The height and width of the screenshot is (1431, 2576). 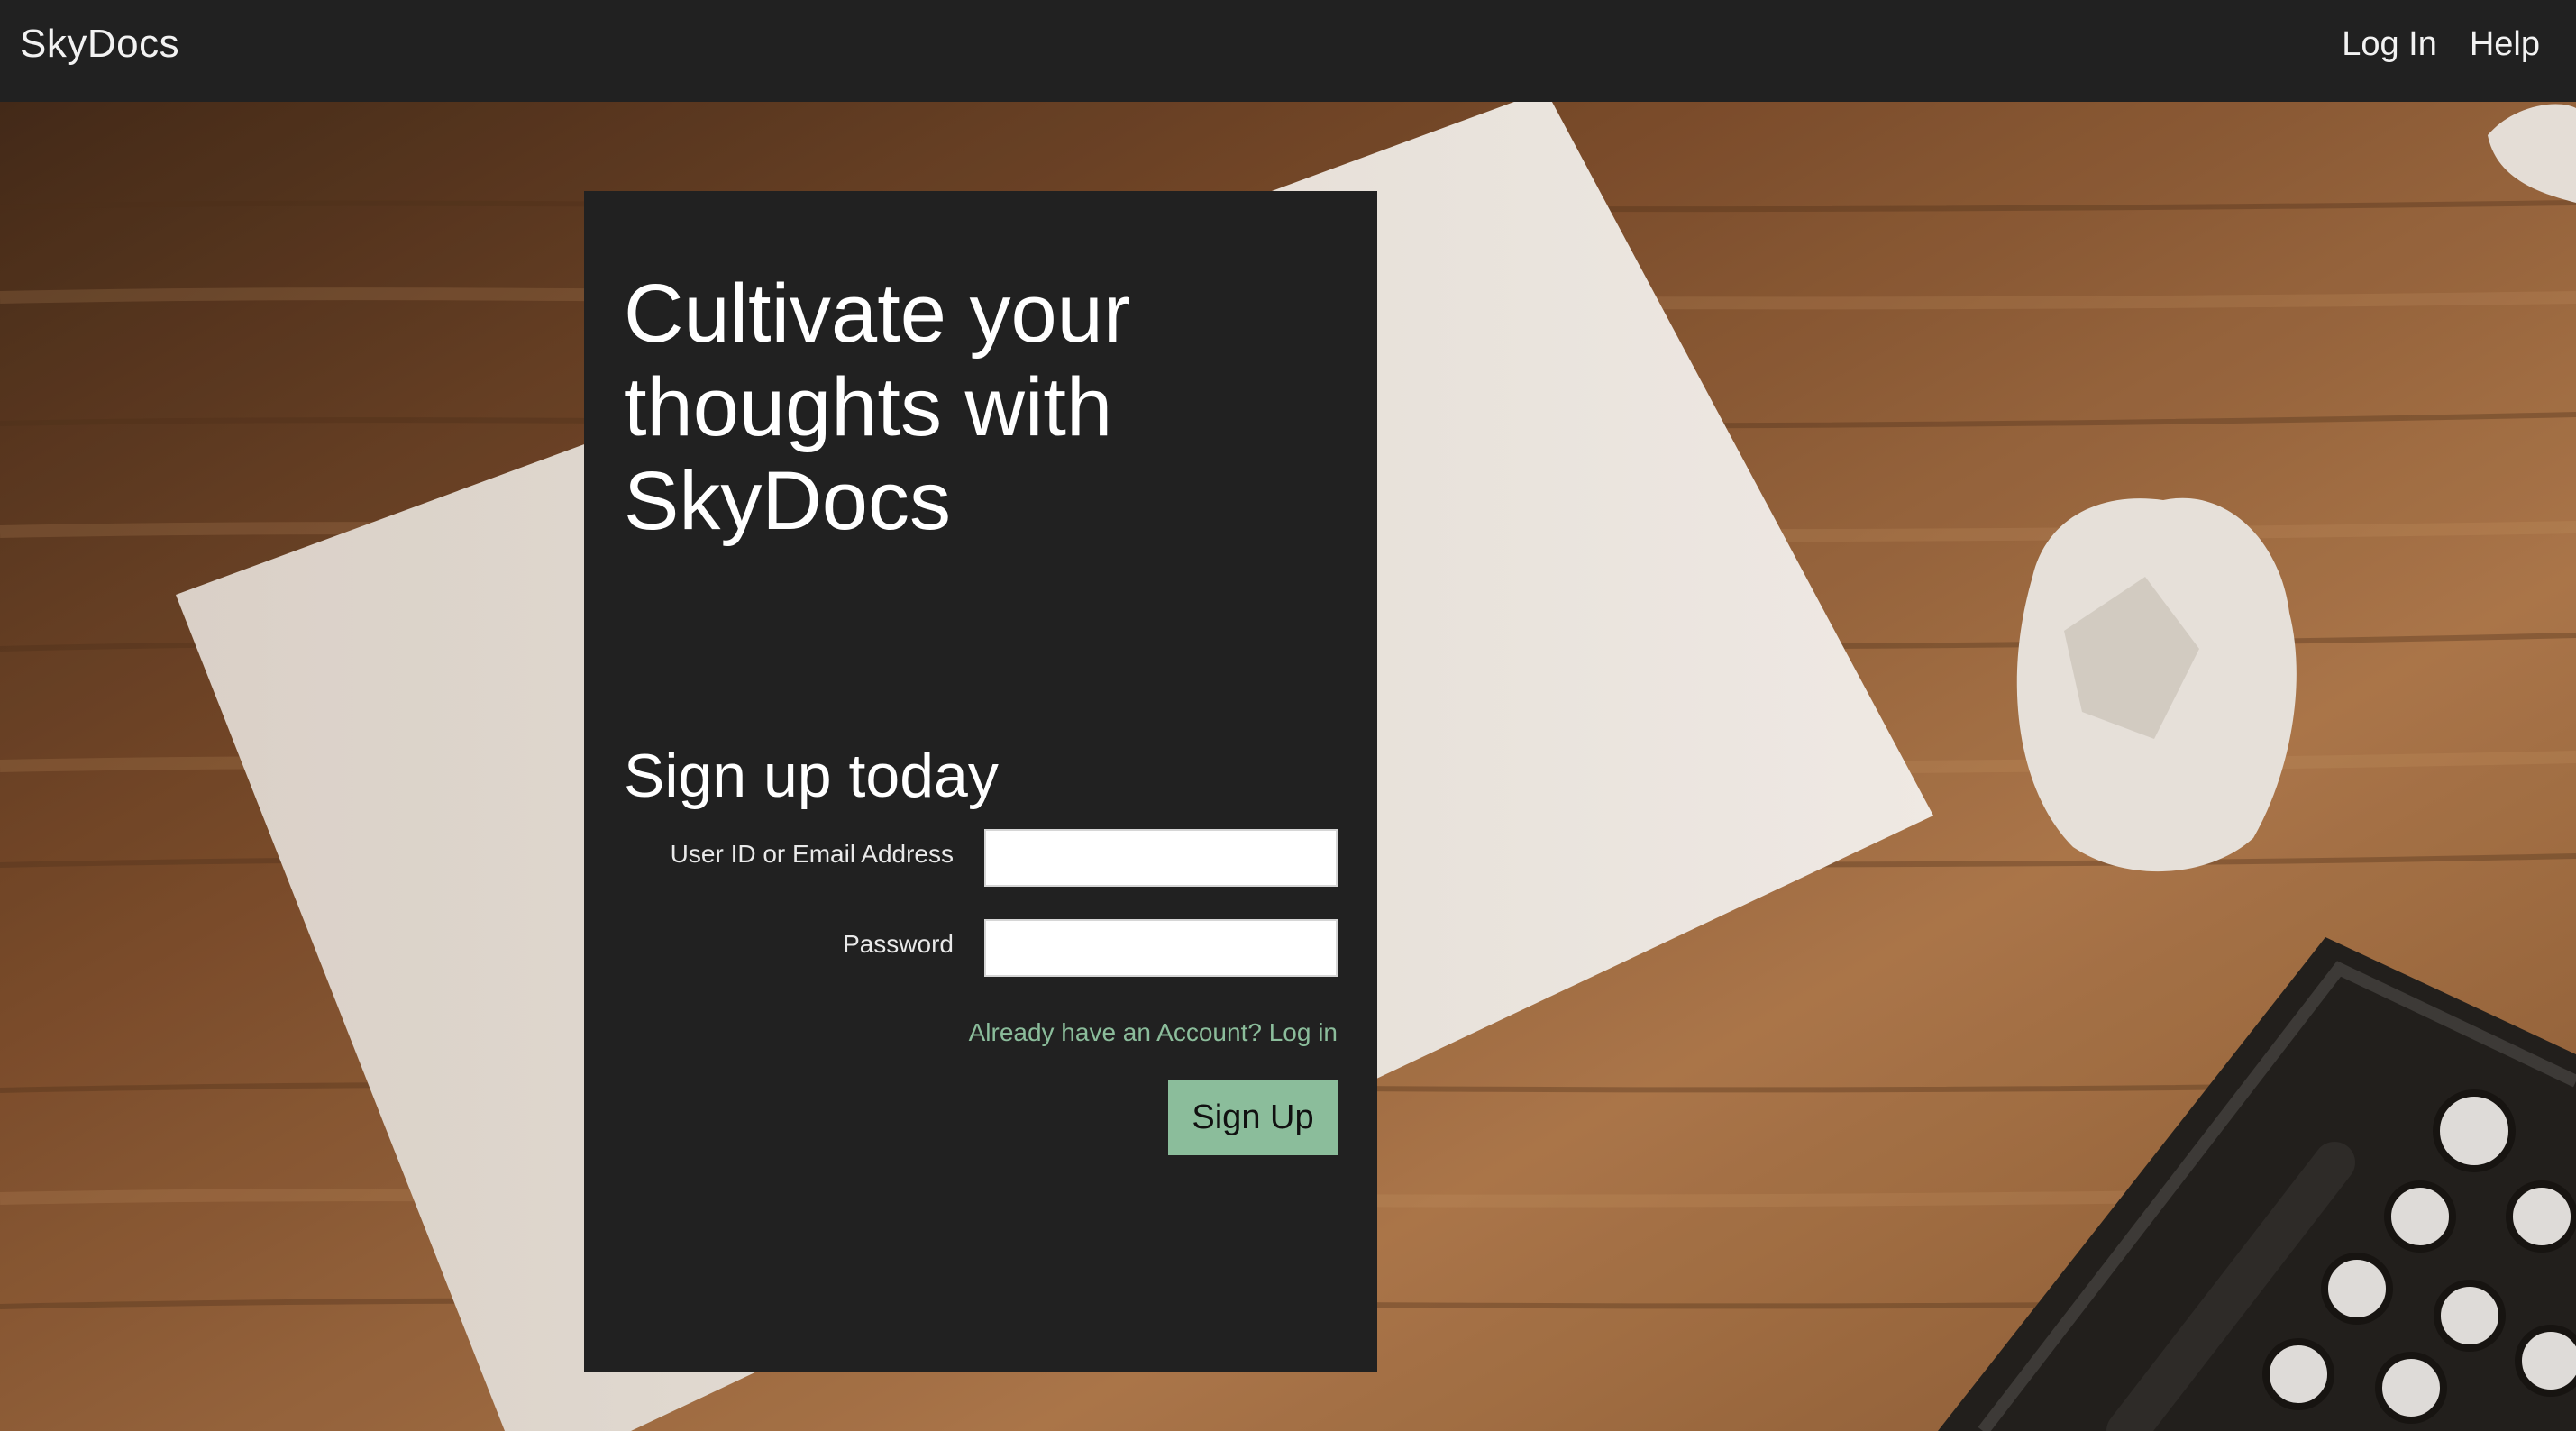 What do you see at coordinates (877, 407) in the screenshot?
I see `hero-headline: Cultivate your thoughts with SkyDocs` at bounding box center [877, 407].